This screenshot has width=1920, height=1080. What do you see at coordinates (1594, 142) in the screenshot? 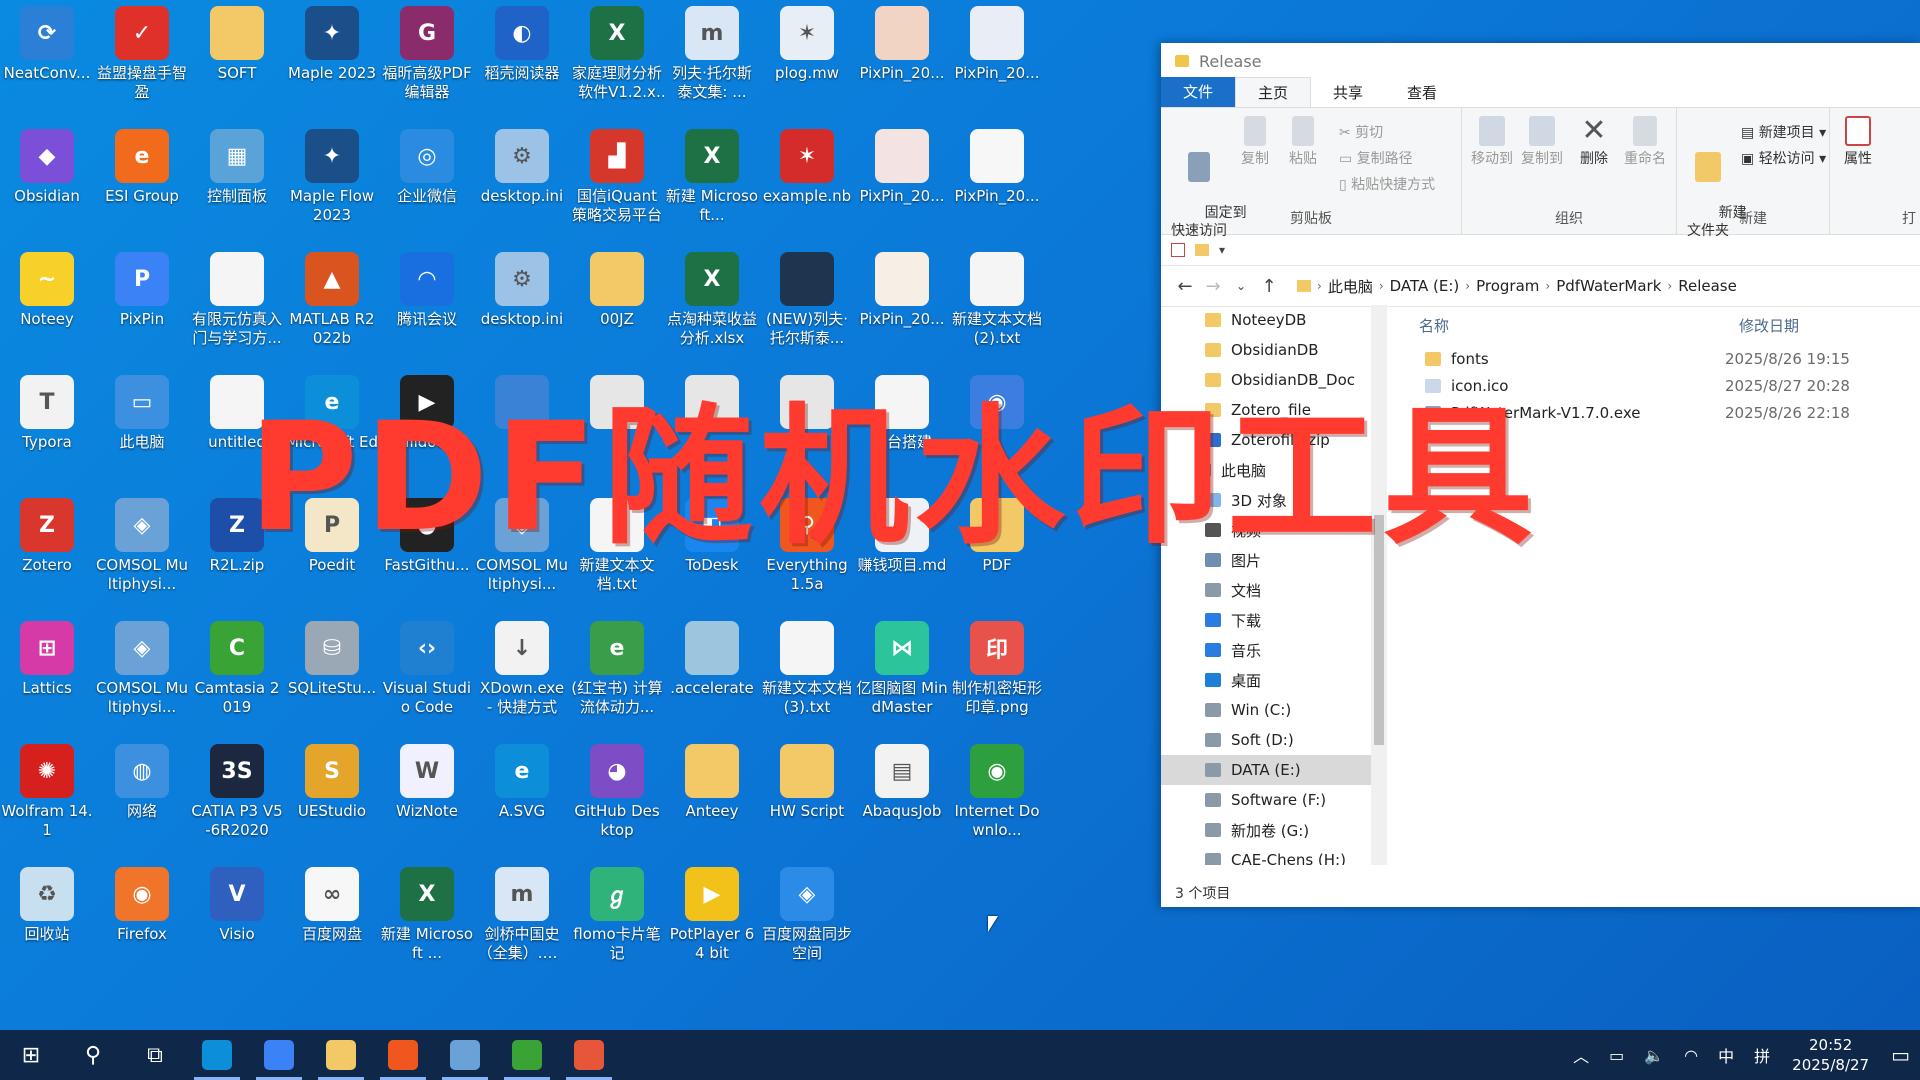
I see `delete-button: ✕ 删除` at bounding box center [1594, 142].